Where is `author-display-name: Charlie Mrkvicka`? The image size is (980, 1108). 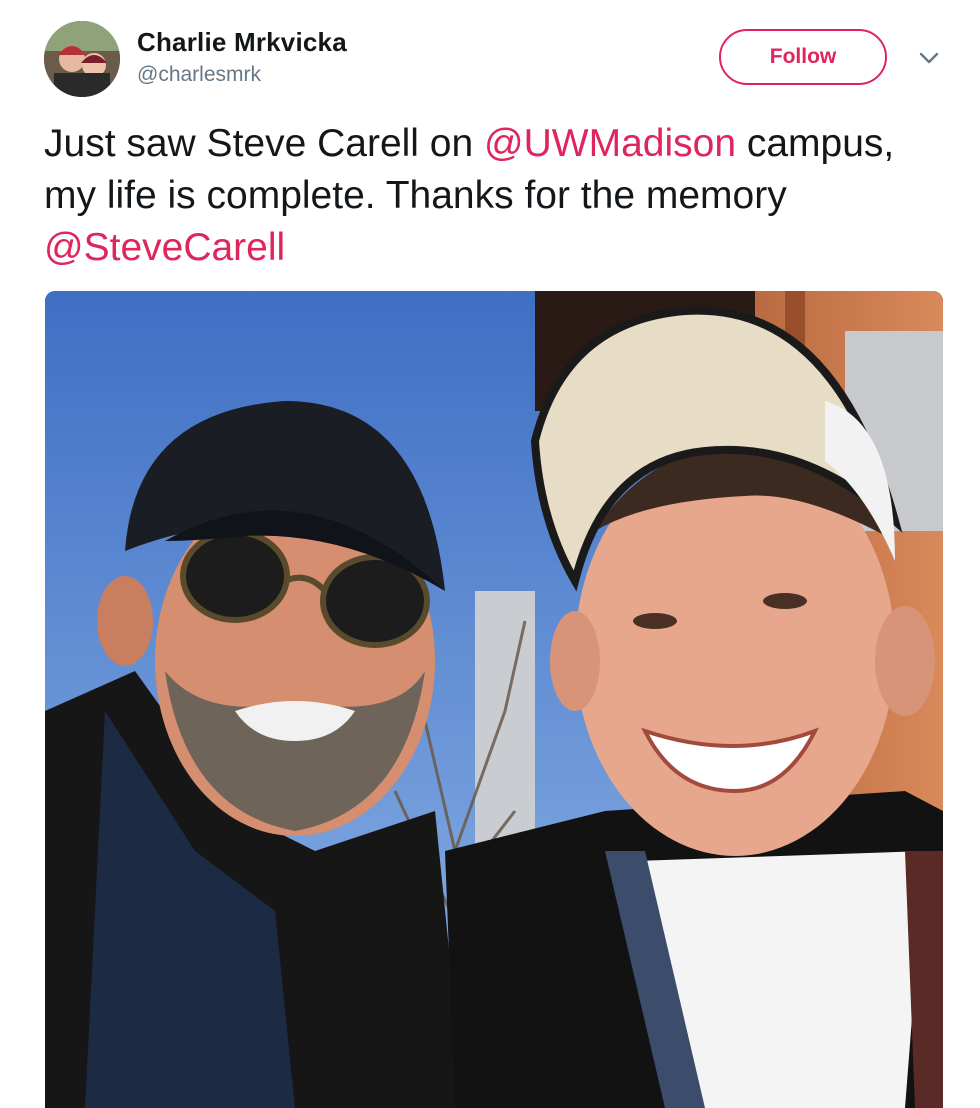
author-display-name: Charlie Mrkvicka is located at coordinates (242, 42).